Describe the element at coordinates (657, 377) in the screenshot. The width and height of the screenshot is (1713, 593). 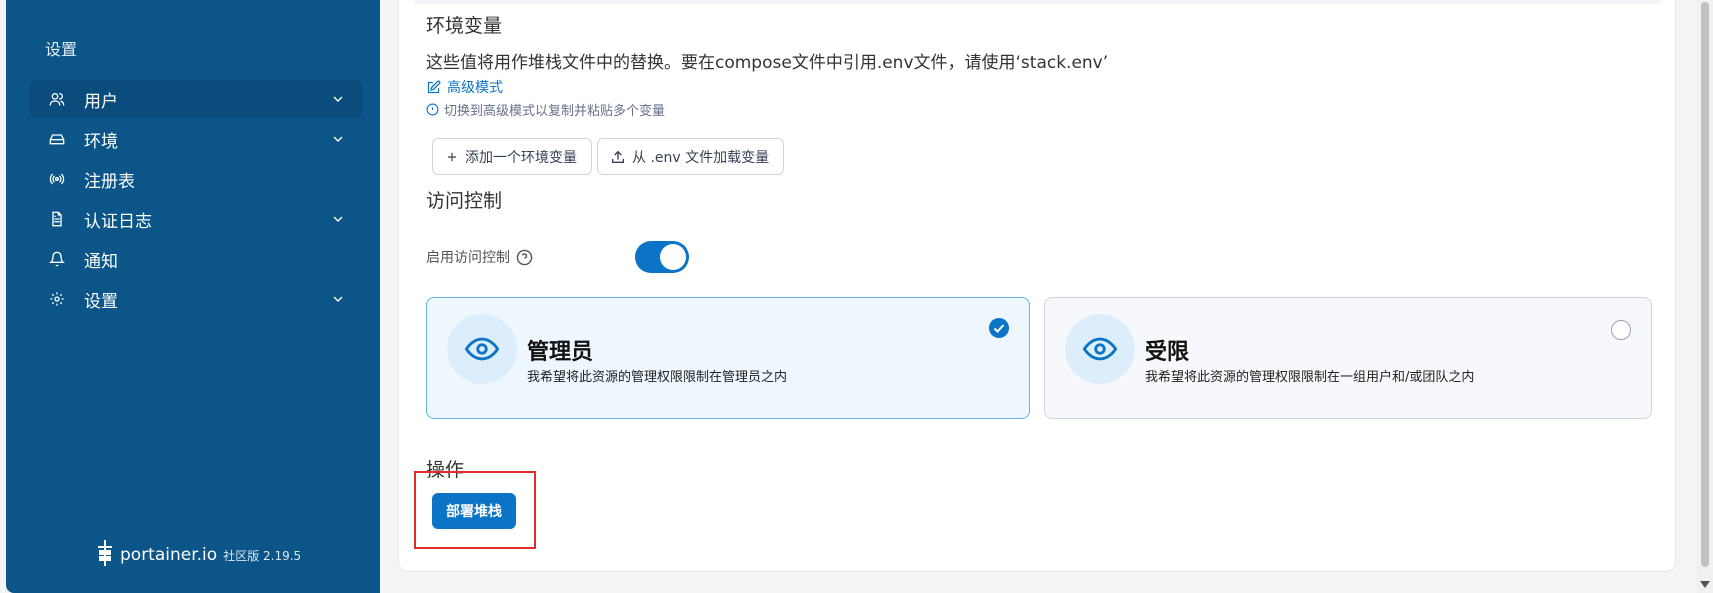
I see `option-description: 我希望将此资源的管理权限限制在管理员之内` at that location.